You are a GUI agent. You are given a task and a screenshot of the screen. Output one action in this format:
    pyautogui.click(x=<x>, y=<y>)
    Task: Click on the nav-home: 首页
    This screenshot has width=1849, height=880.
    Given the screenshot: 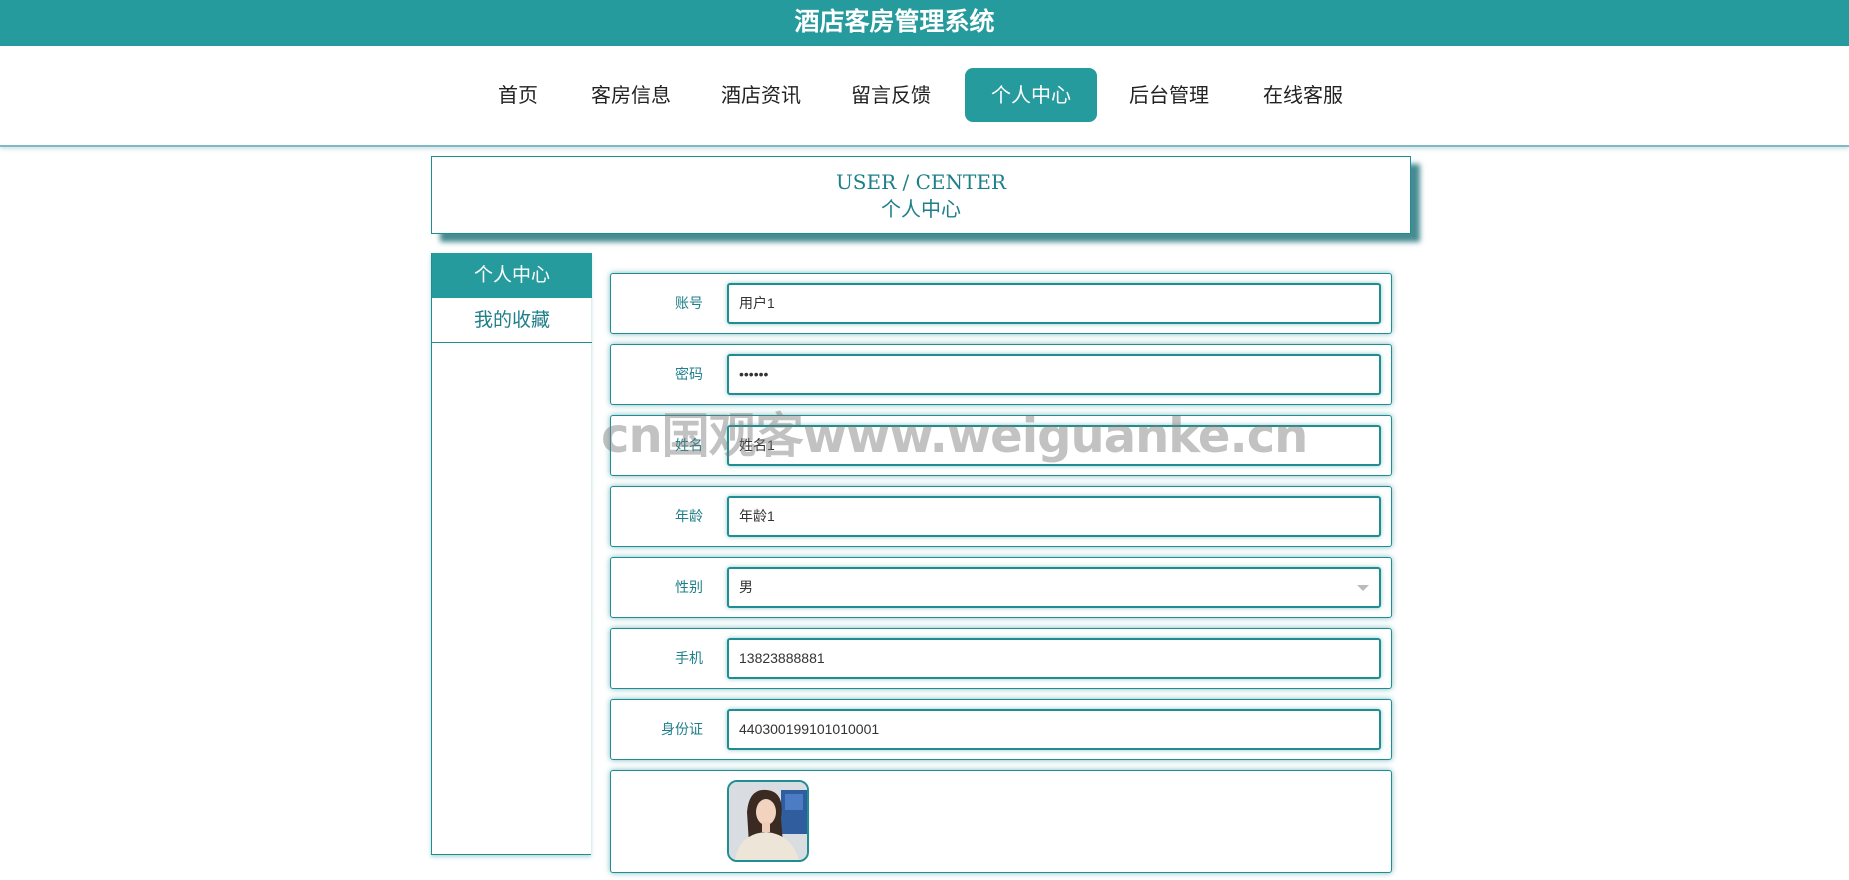 What is the action you would take?
    pyautogui.click(x=518, y=95)
    